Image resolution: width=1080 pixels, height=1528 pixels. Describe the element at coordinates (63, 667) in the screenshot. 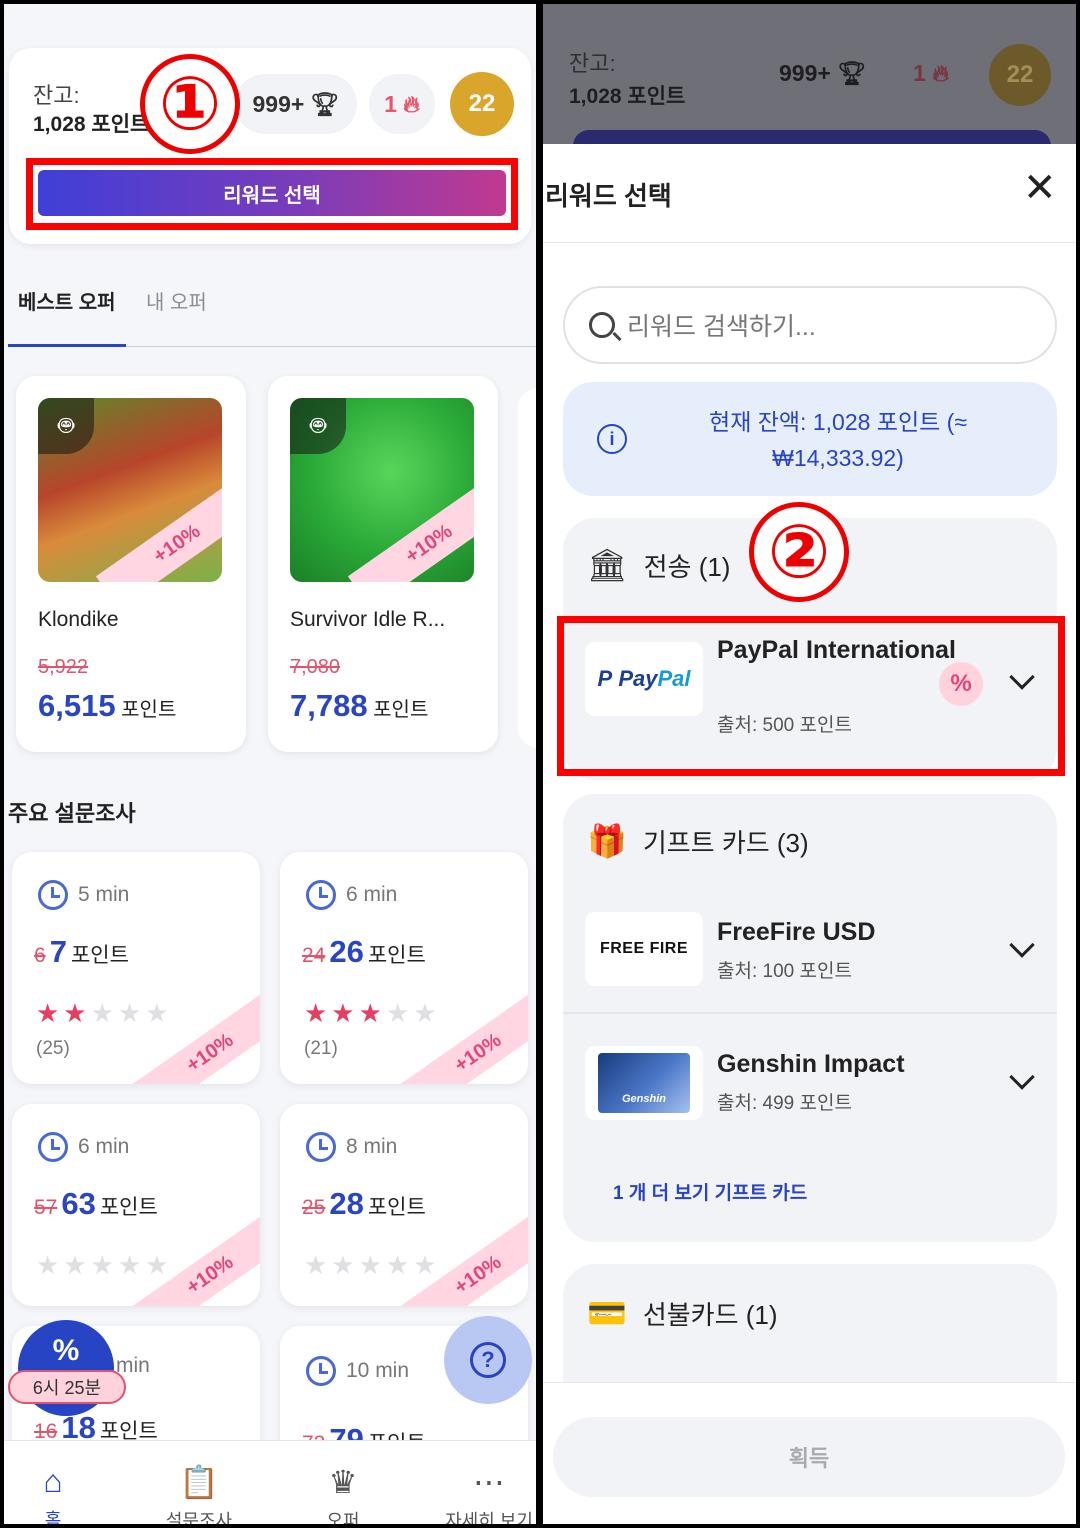

I see `offer-old-points: 5,922` at that location.